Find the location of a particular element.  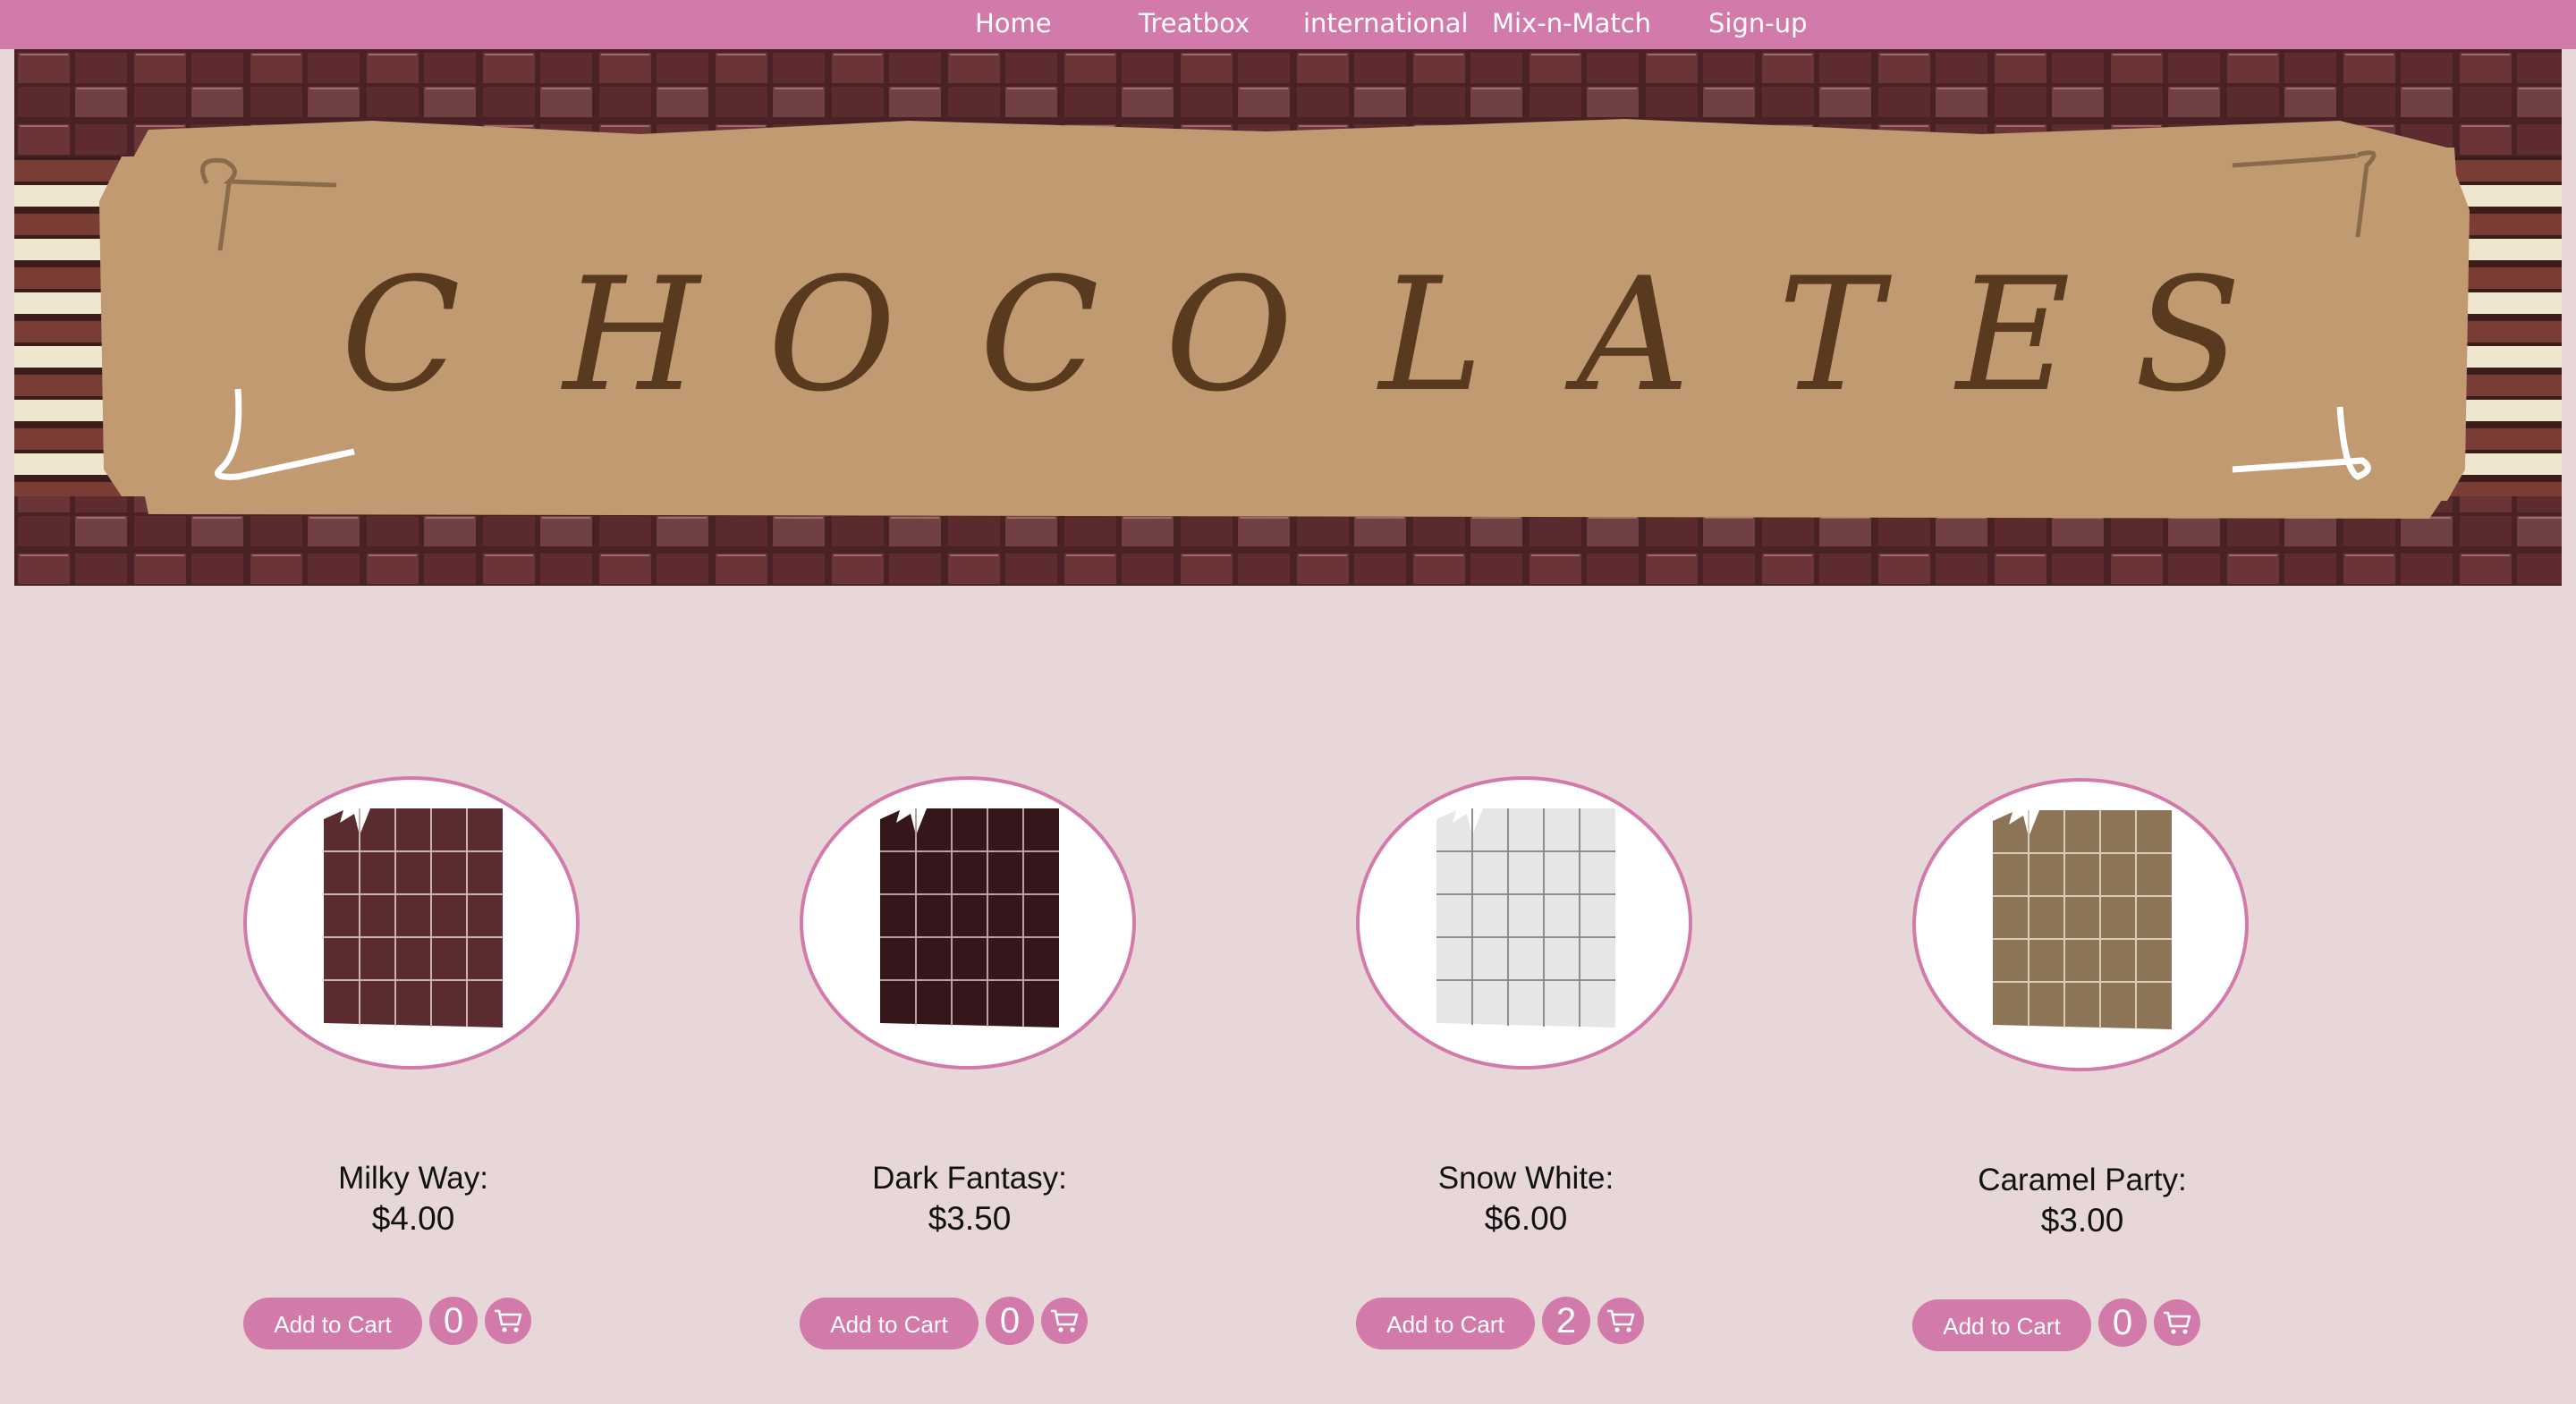

title-letter: S is located at coordinates (2187, 336).